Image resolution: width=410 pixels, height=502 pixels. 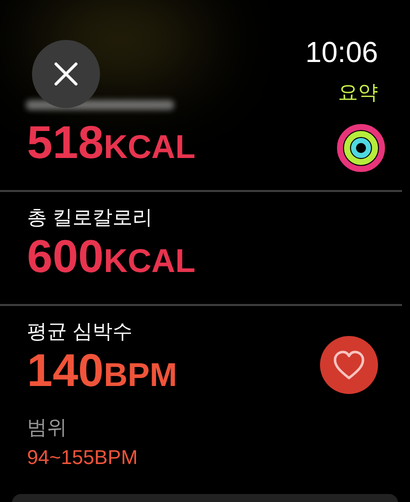 I want to click on metric-label: 평균 심박수, so click(x=80, y=332).